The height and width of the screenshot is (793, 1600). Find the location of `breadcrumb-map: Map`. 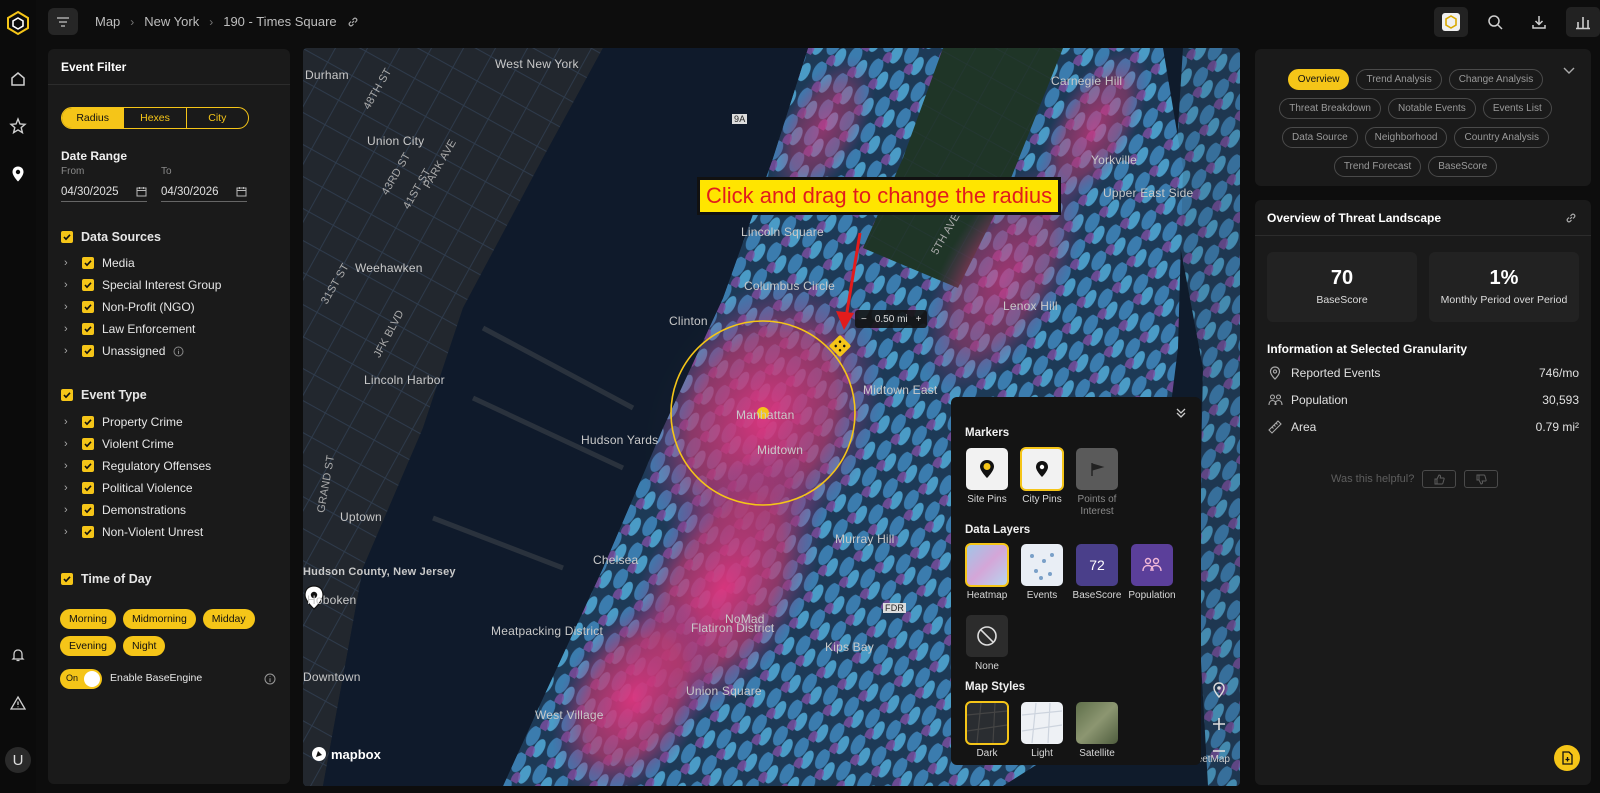

breadcrumb-map: Map is located at coordinates (107, 21).